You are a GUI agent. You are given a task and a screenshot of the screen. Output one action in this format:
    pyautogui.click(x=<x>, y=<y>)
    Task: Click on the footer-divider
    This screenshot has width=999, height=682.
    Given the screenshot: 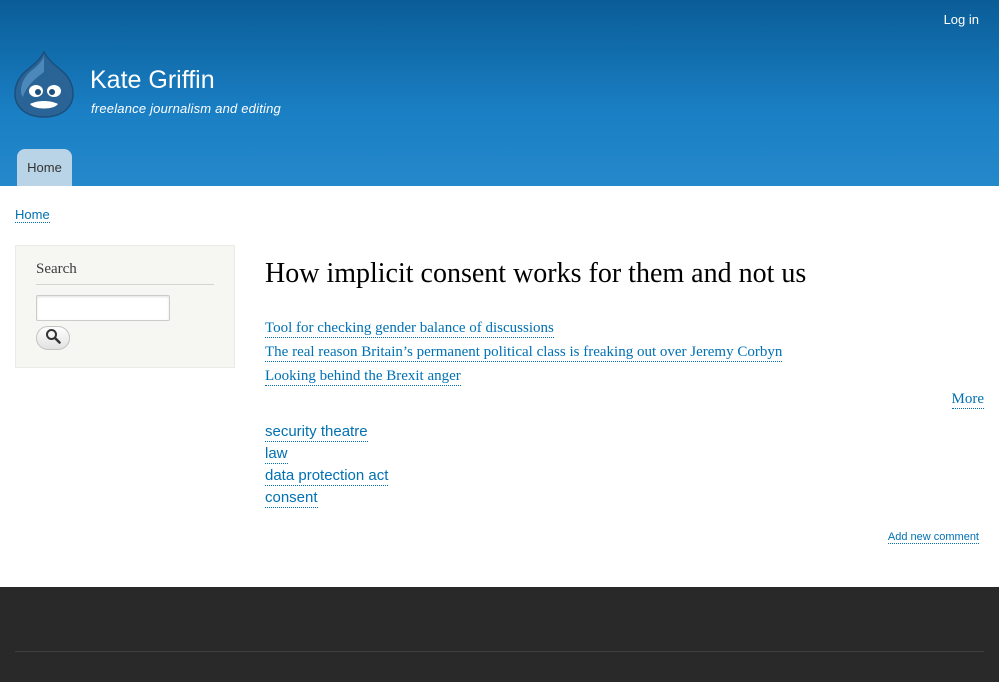 What is the action you would take?
    pyautogui.click(x=499, y=651)
    